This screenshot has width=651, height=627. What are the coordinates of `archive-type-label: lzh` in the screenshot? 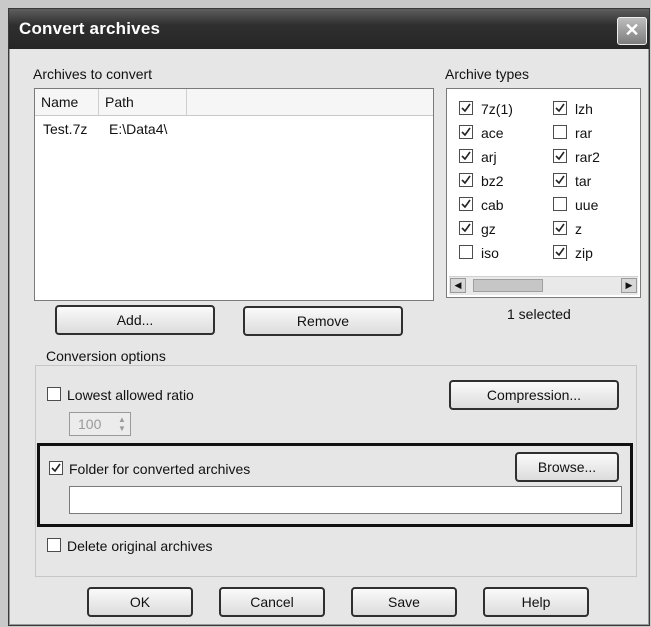 It's located at (584, 109).